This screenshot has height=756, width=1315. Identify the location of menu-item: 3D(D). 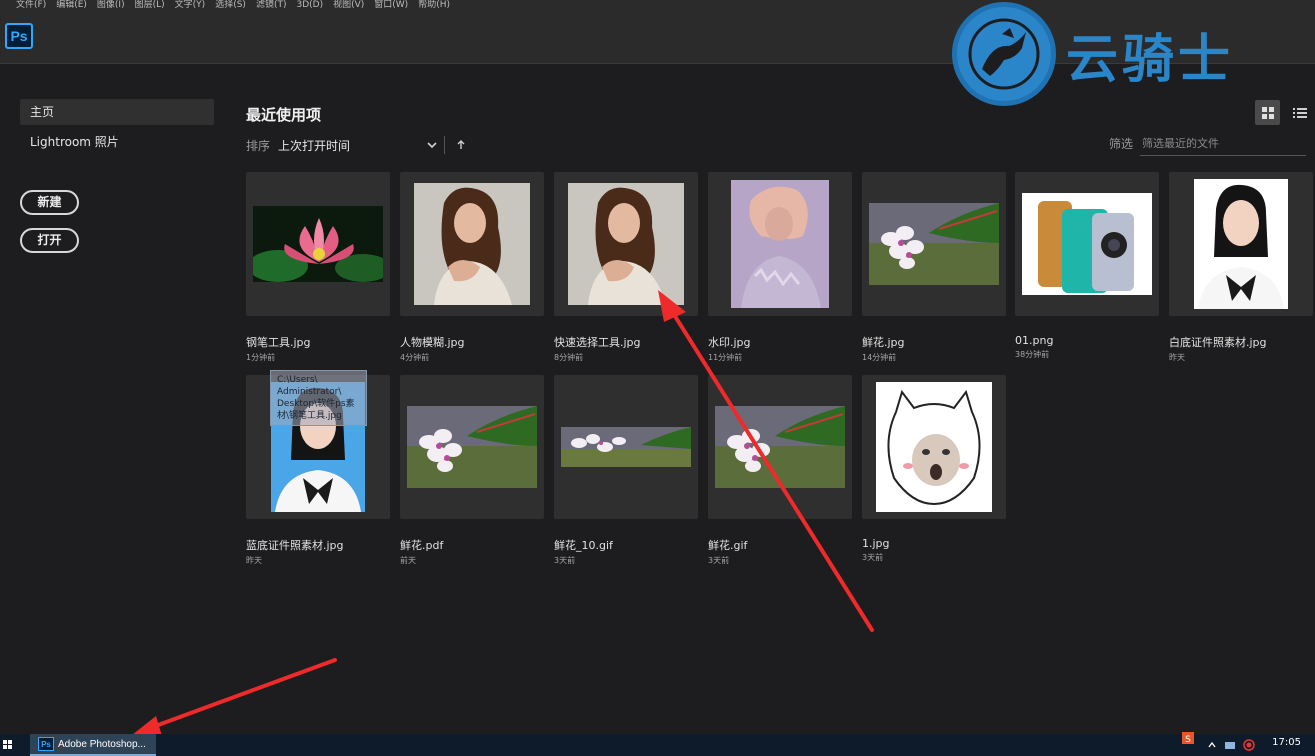
(309, 5).